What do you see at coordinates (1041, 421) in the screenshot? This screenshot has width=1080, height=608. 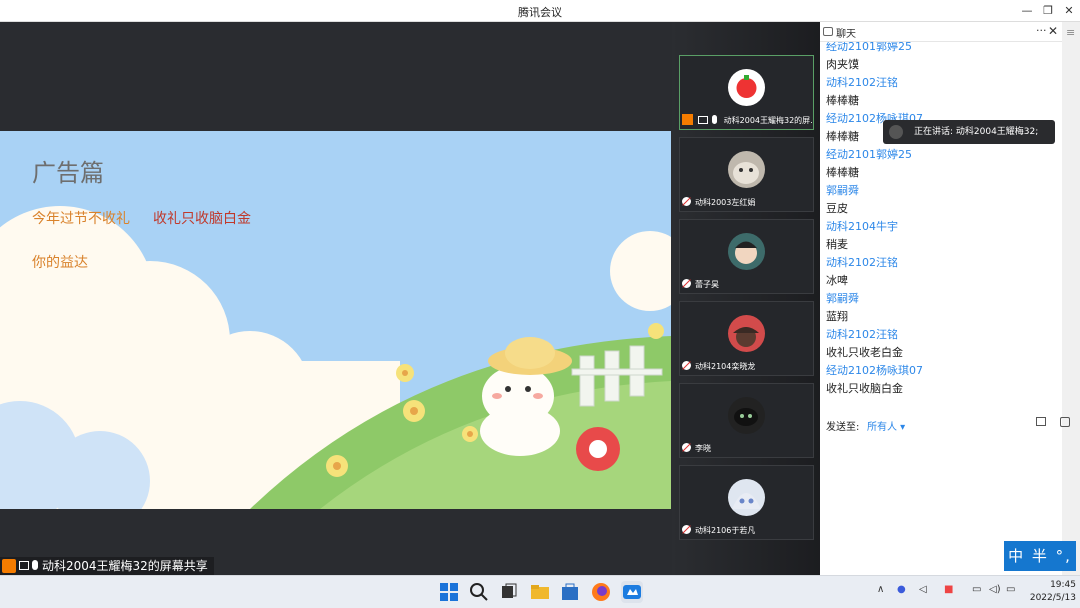 I see `file-send-icon` at bounding box center [1041, 421].